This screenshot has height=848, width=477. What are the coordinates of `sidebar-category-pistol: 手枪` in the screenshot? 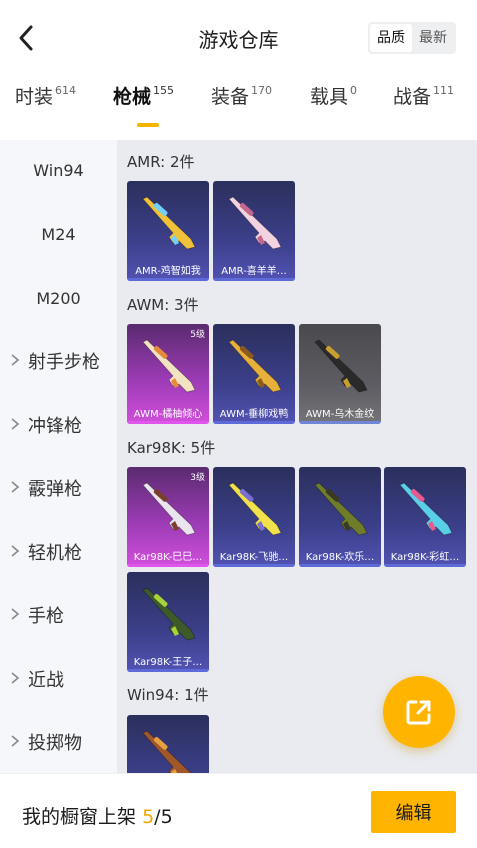 It's located at (58, 615).